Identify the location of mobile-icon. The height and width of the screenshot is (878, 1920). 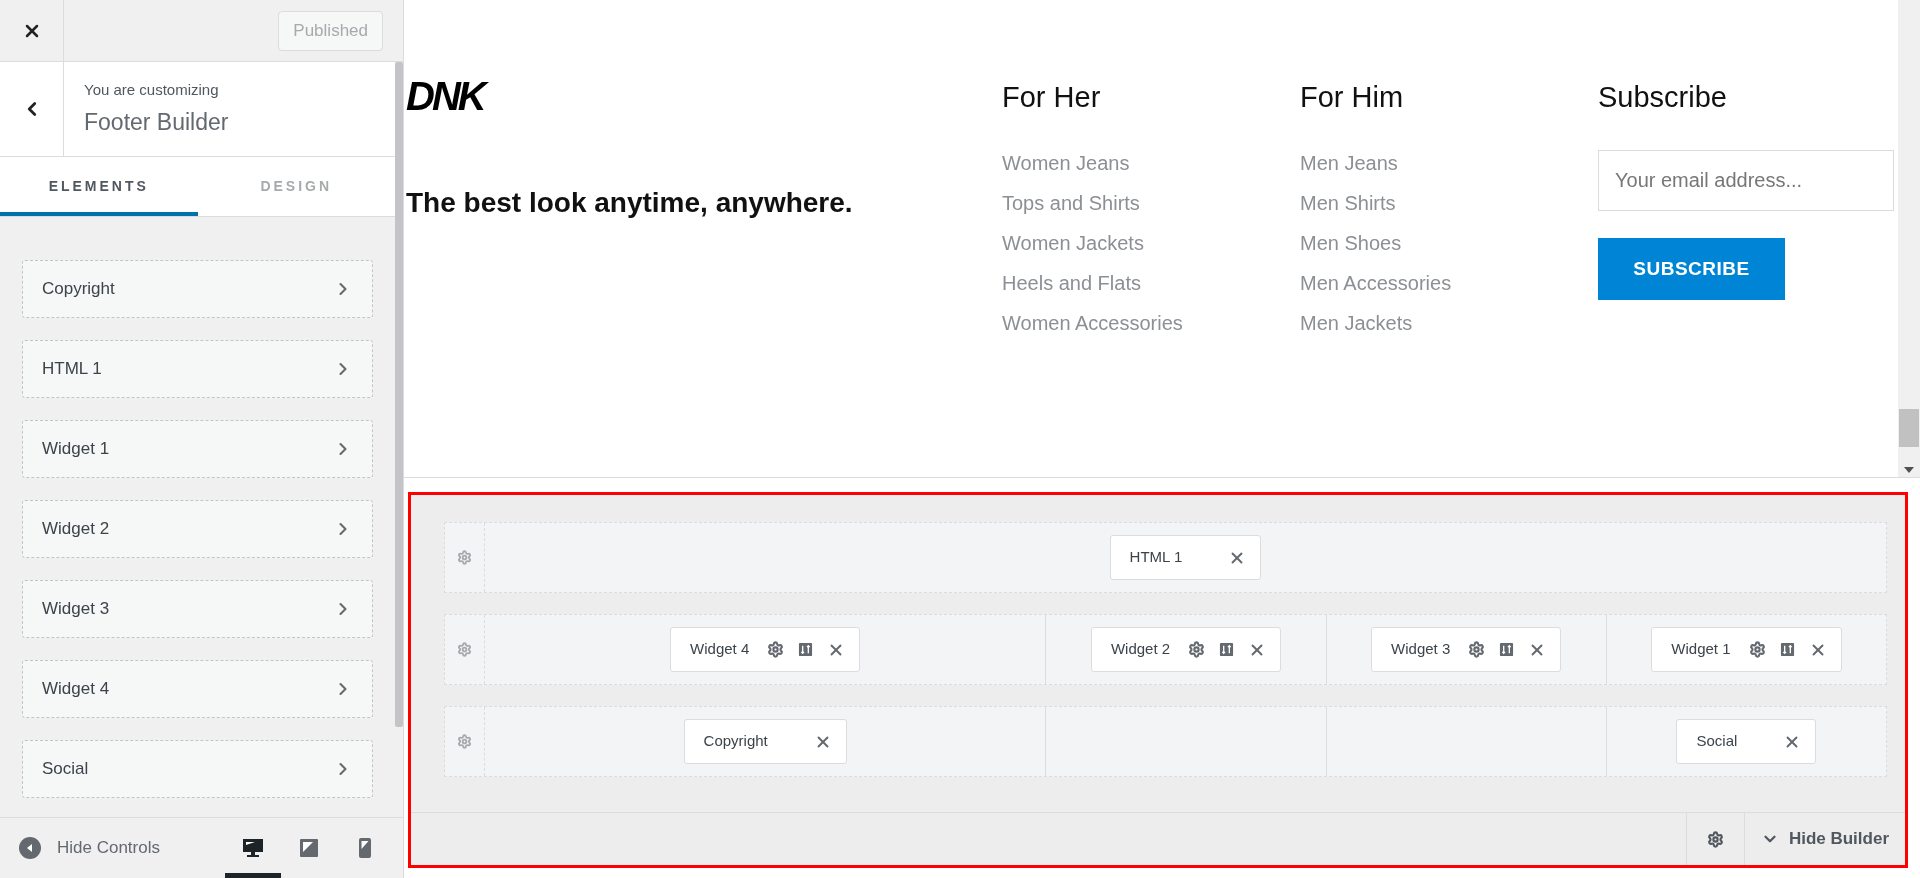
(365, 848).